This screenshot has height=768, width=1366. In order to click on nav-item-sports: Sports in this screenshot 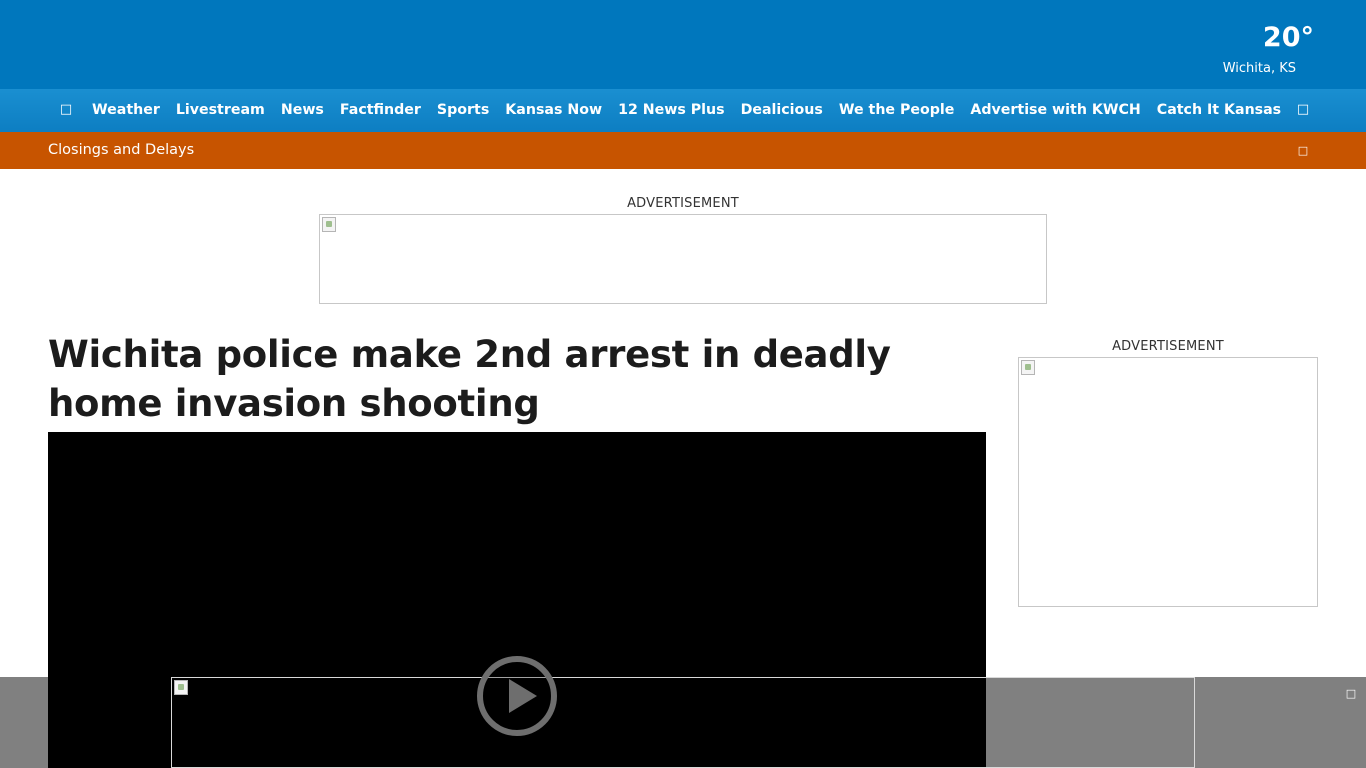, I will do `click(463, 110)`.